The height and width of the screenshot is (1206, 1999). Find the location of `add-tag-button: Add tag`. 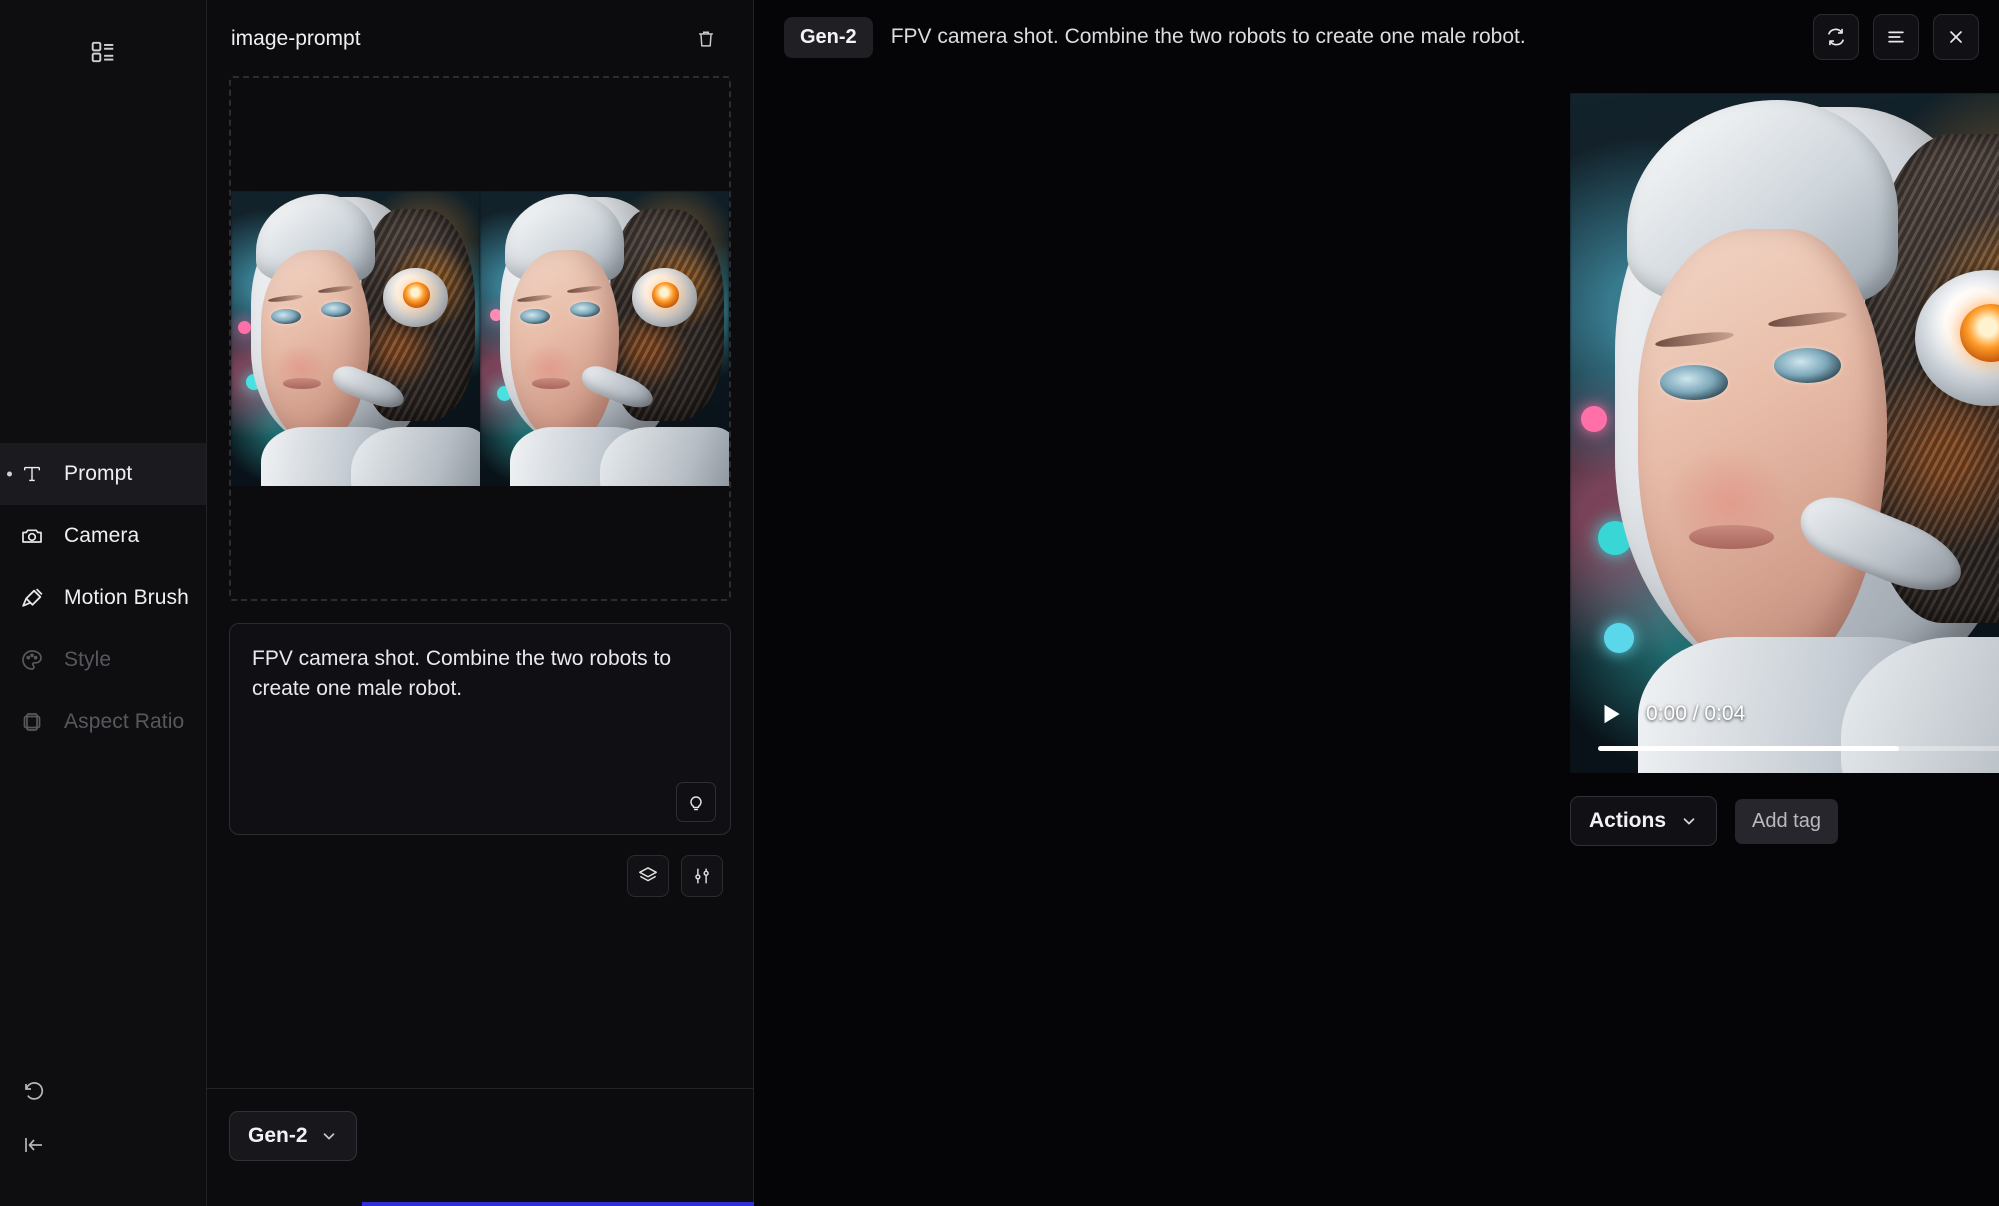

add-tag-button: Add tag is located at coordinates (1786, 821).